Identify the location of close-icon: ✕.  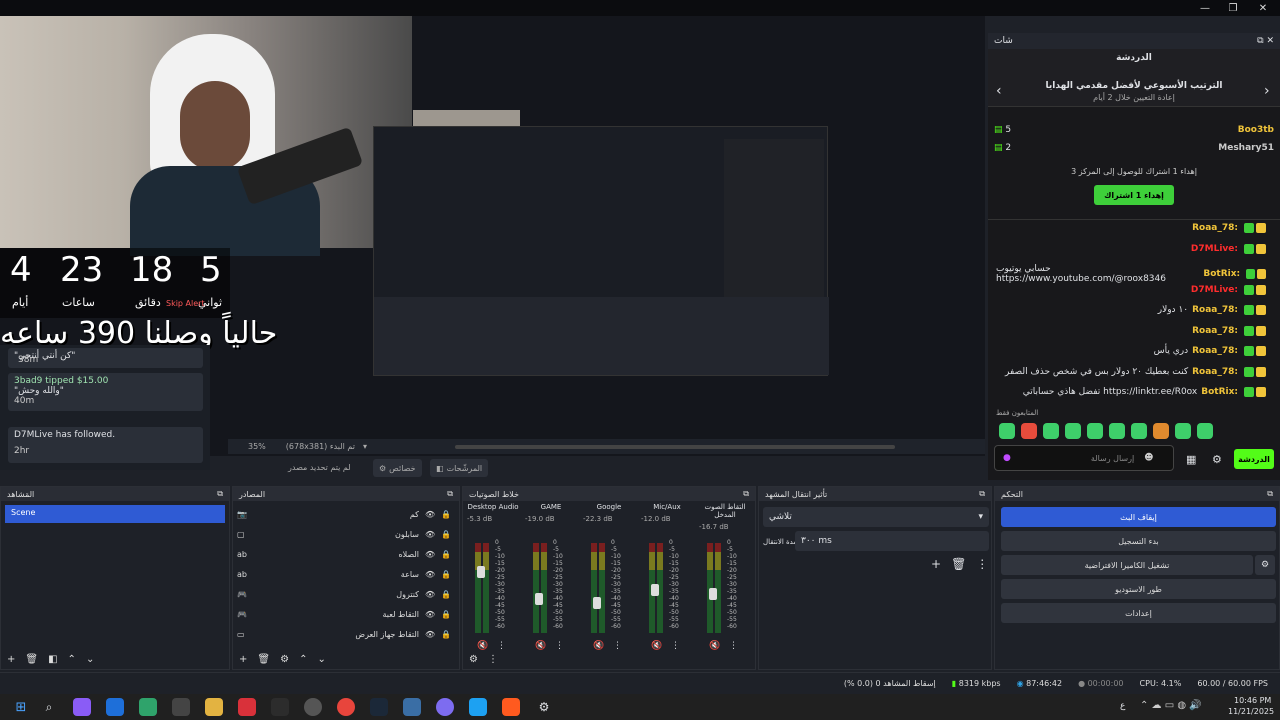
(1263, 8).